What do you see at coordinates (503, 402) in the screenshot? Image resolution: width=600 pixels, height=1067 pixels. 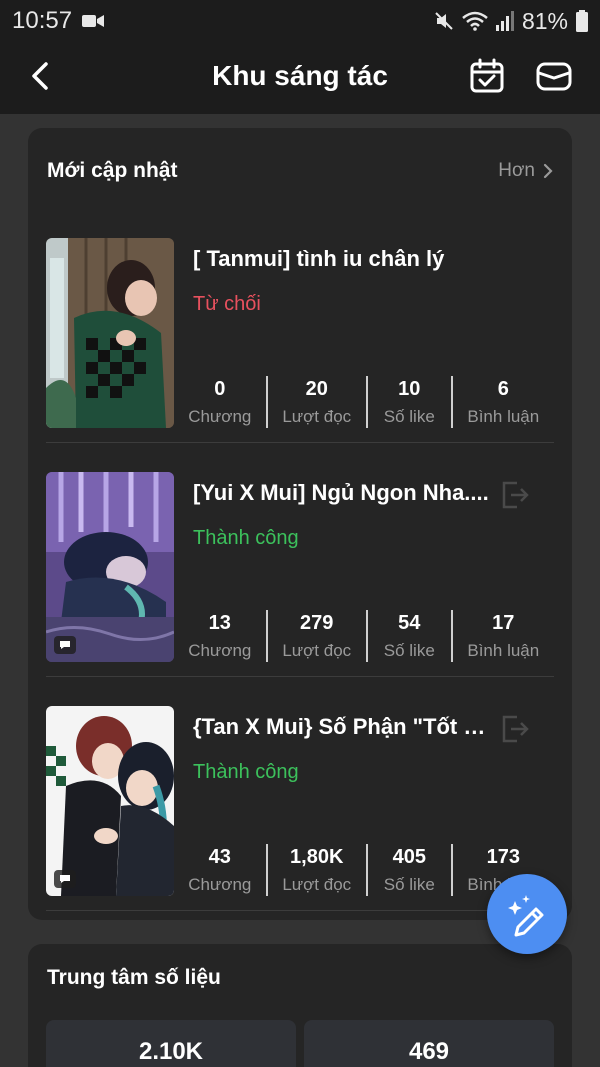 I see `stat-comments: 6 Bình luận` at bounding box center [503, 402].